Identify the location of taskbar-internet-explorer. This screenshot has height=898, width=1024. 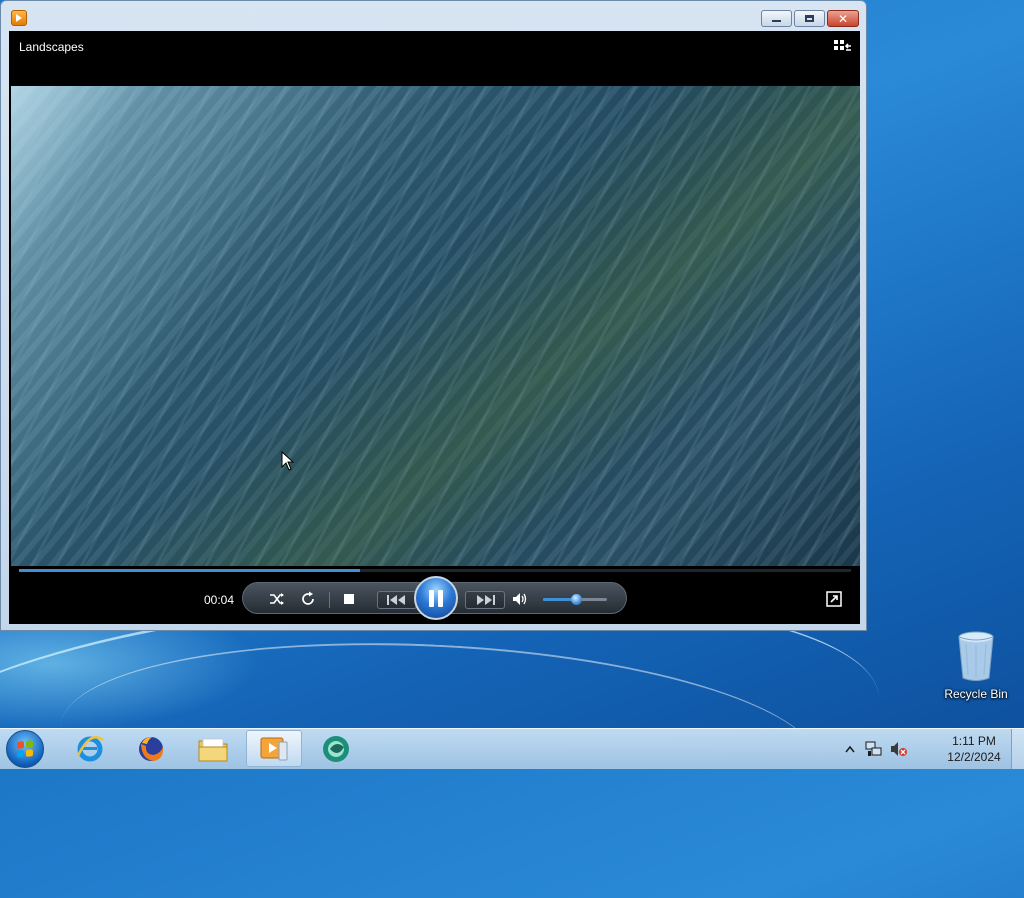
(90, 748).